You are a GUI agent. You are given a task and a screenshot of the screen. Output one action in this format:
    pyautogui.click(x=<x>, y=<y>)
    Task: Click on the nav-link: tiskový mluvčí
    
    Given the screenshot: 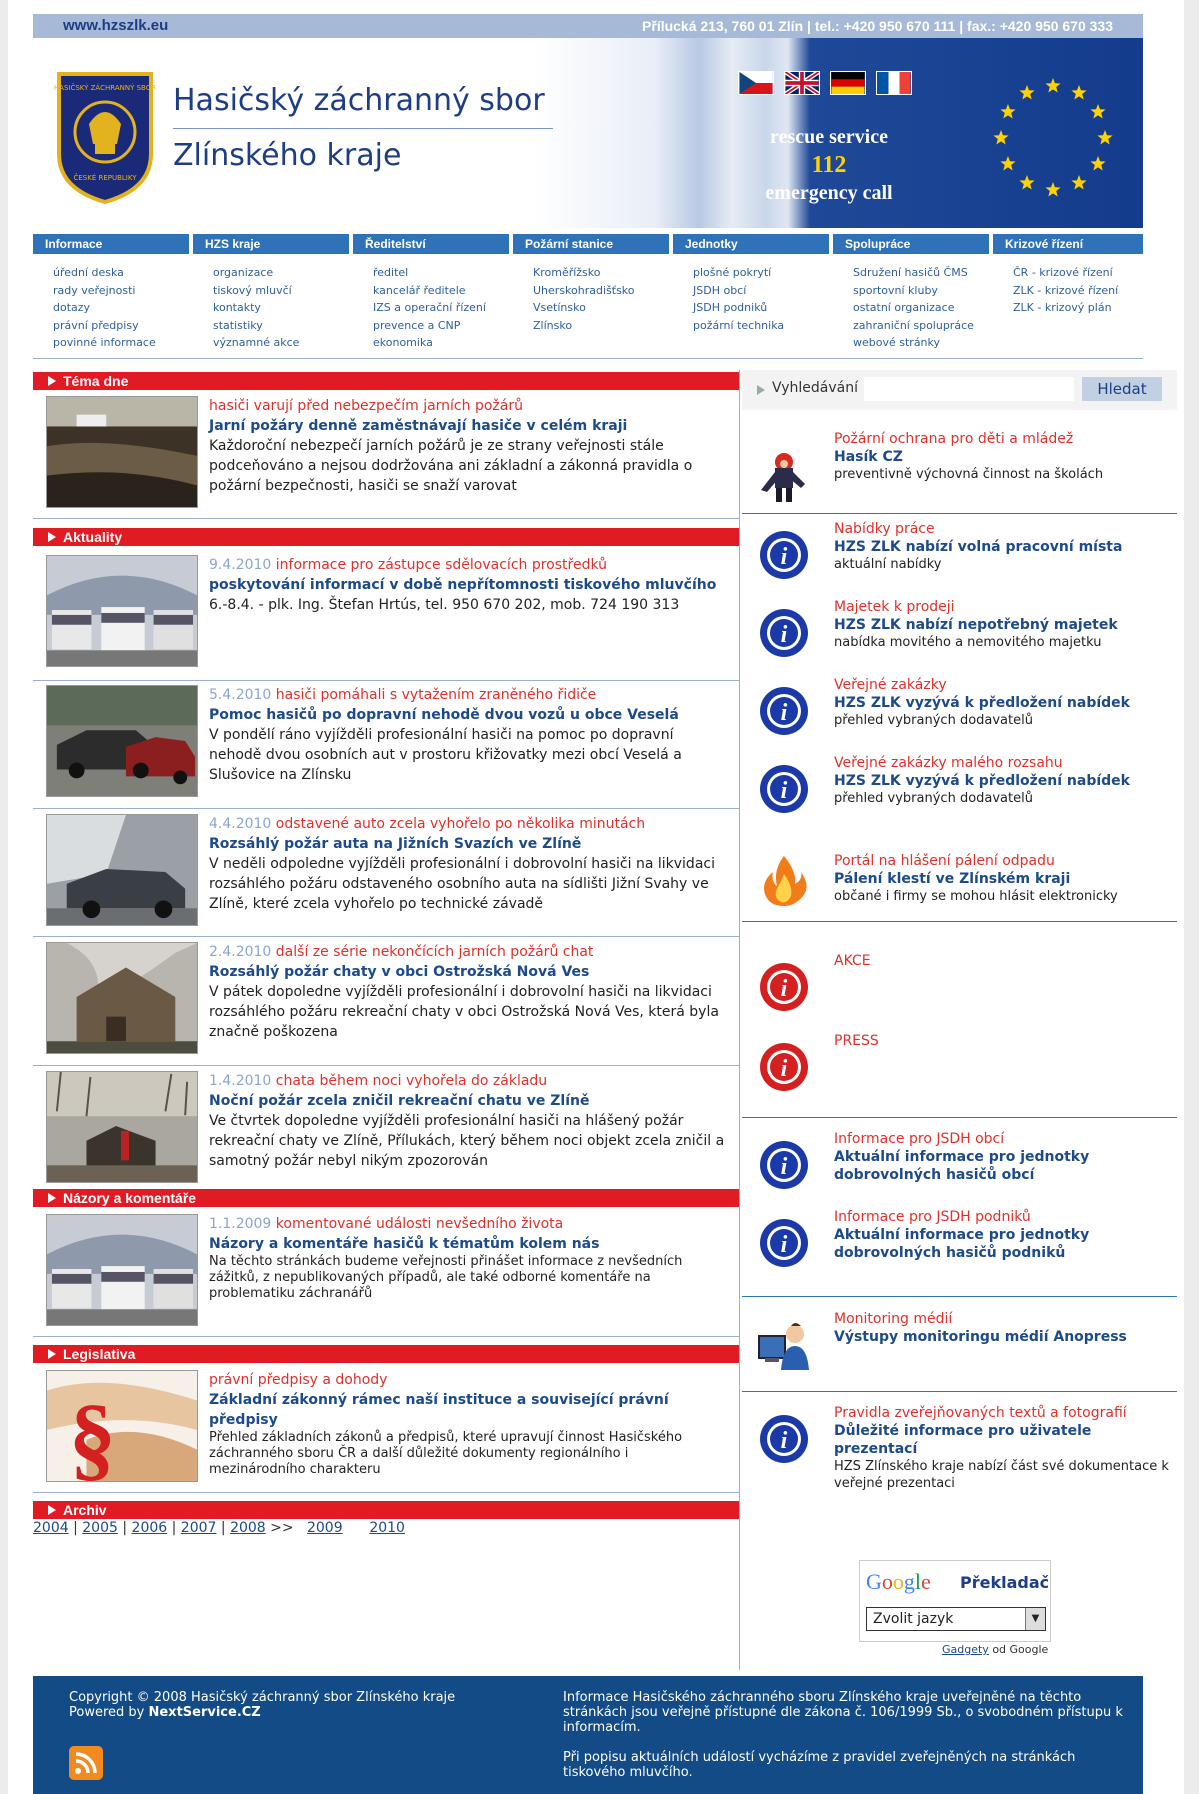 What is the action you would take?
    pyautogui.click(x=256, y=291)
    